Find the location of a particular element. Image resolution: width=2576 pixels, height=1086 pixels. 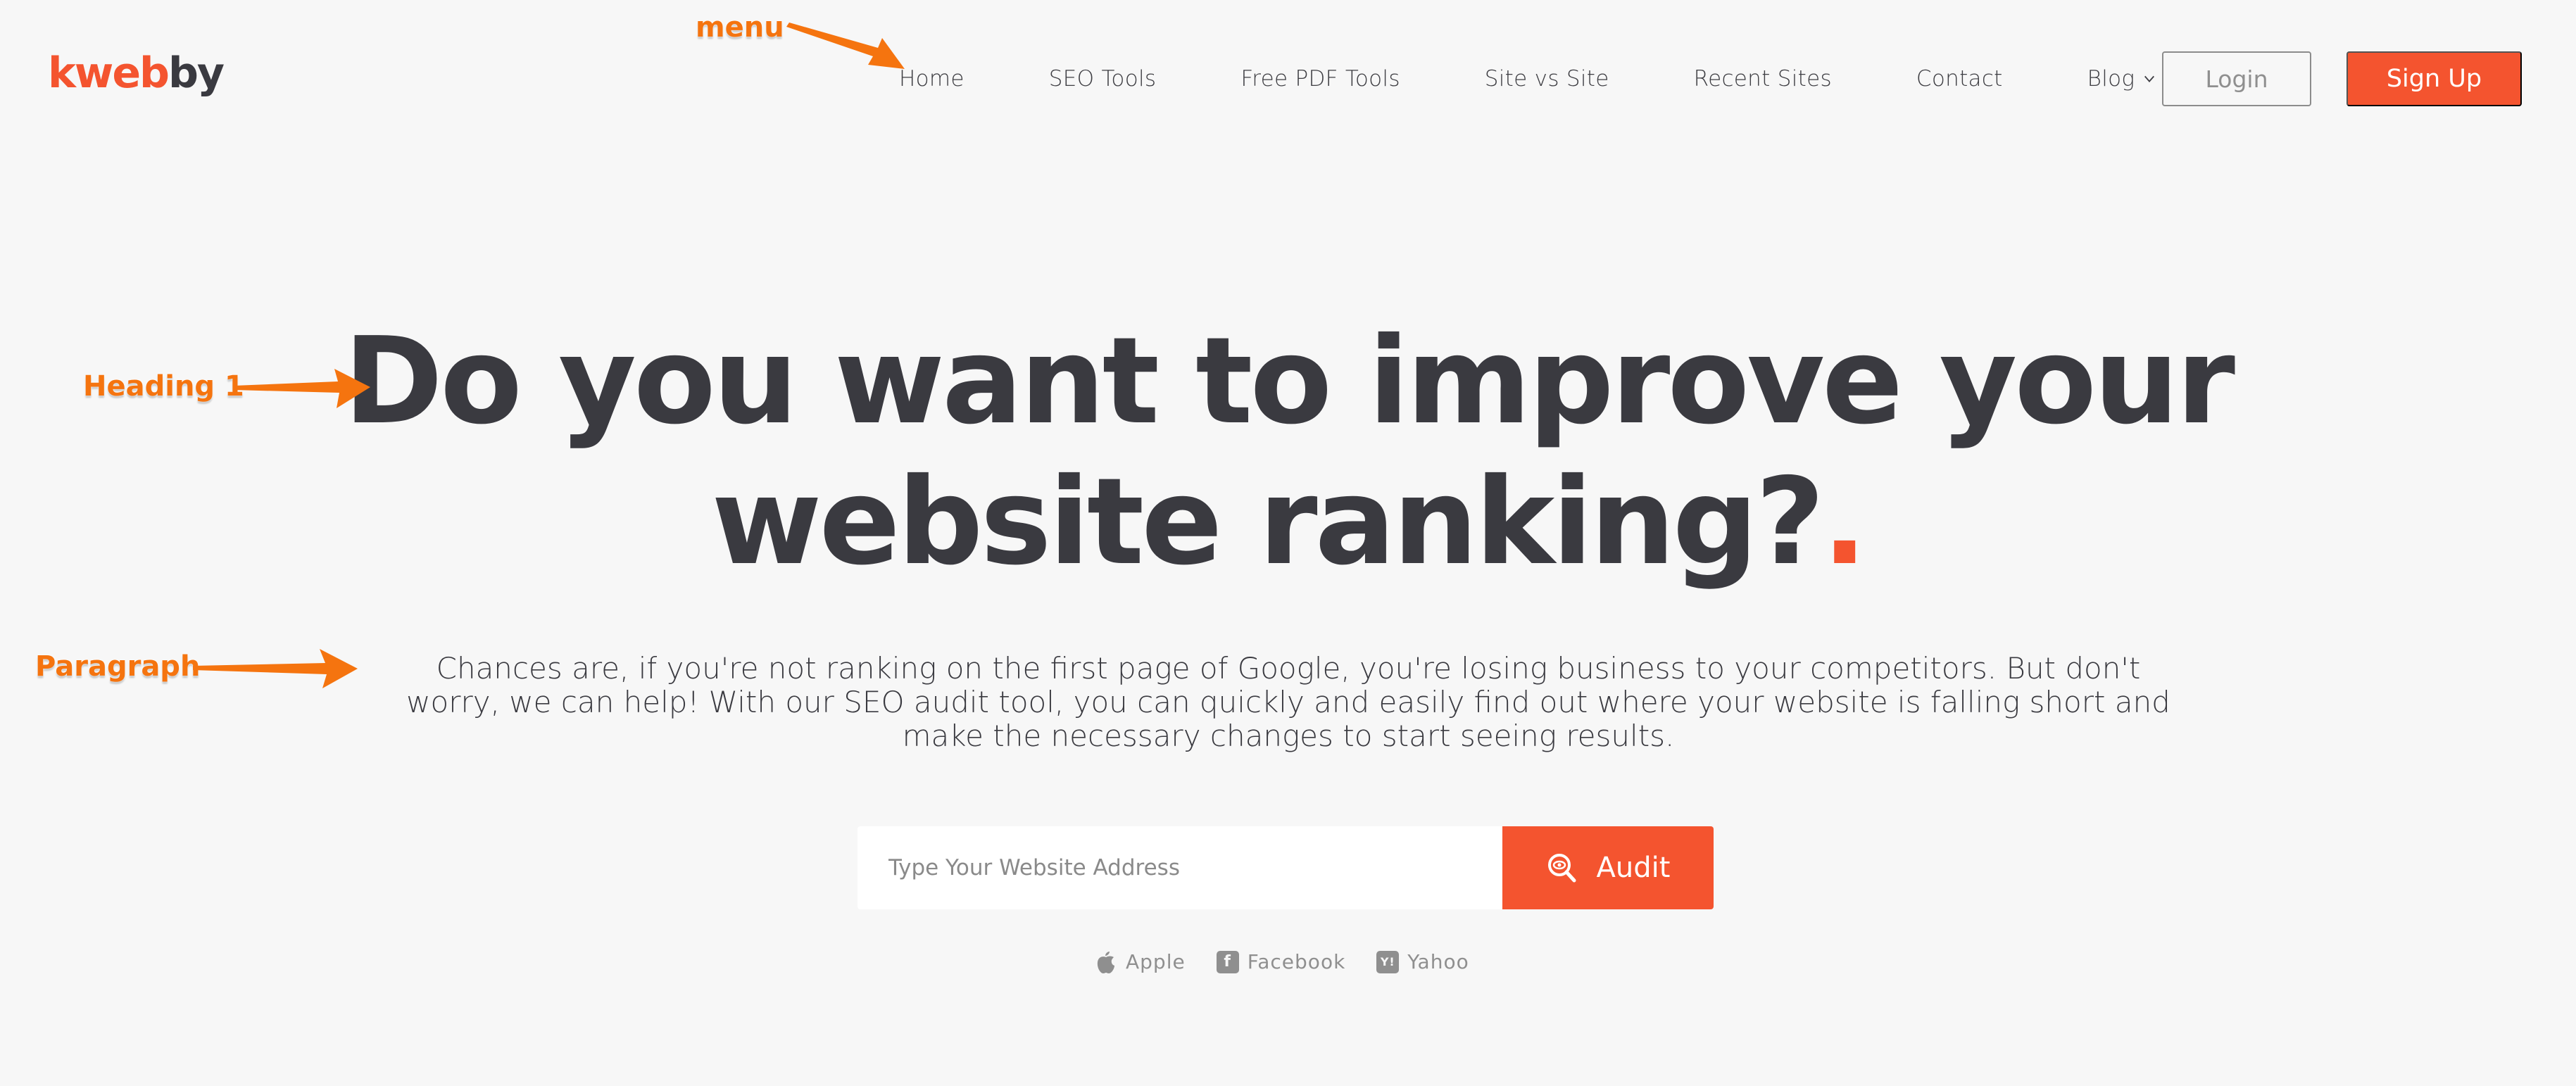

brand-apple: Apple is located at coordinates (1140, 961).